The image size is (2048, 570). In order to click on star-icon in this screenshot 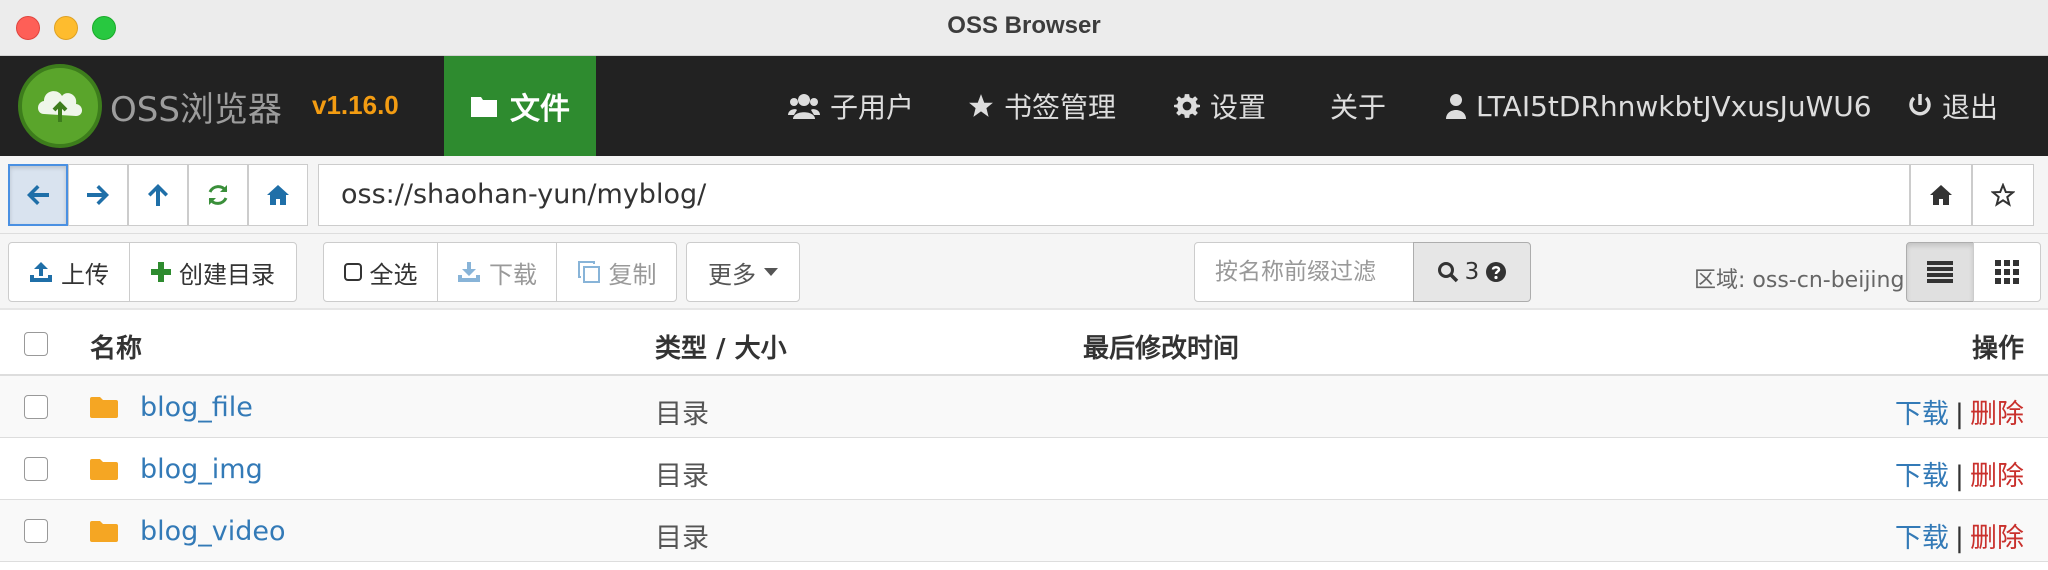, I will do `click(981, 105)`.